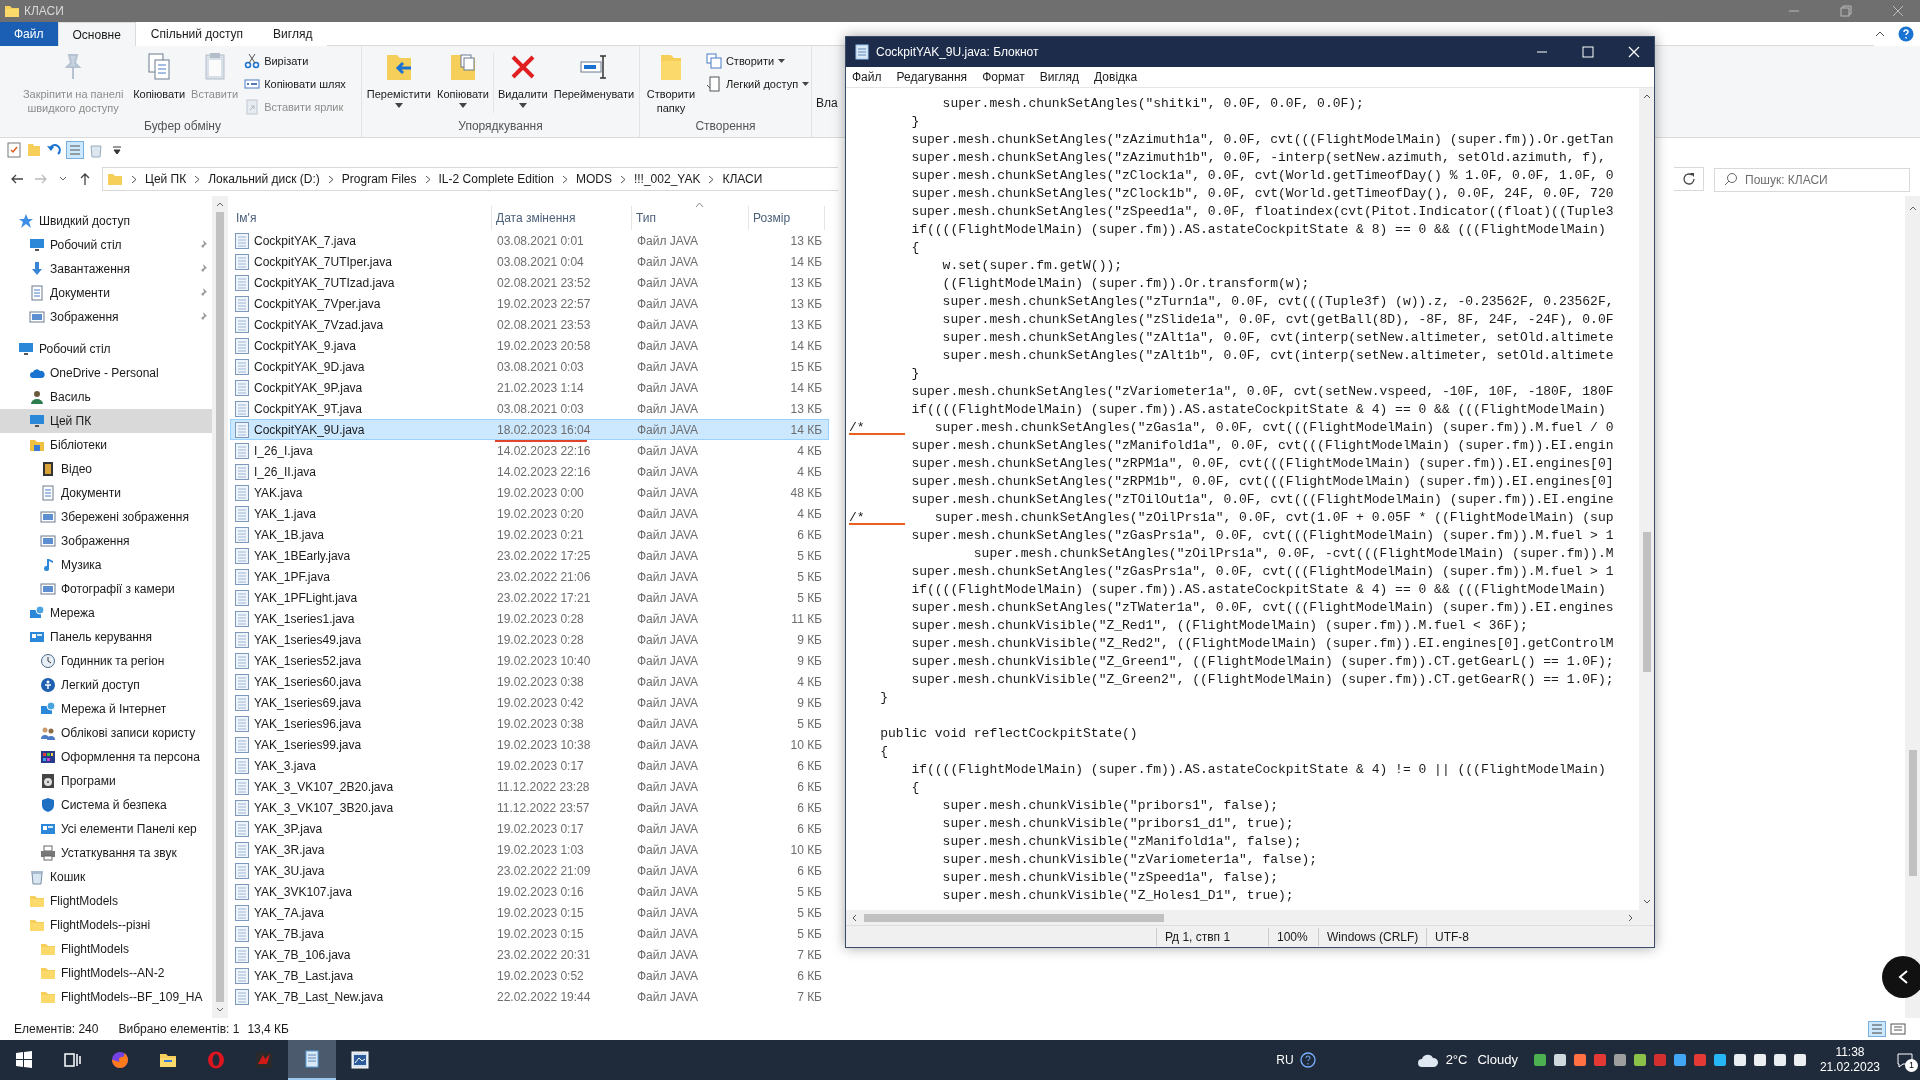  What do you see at coordinates (1689, 179) in the screenshot?
I see `refresh-button` at bounding box center [1689, 179].